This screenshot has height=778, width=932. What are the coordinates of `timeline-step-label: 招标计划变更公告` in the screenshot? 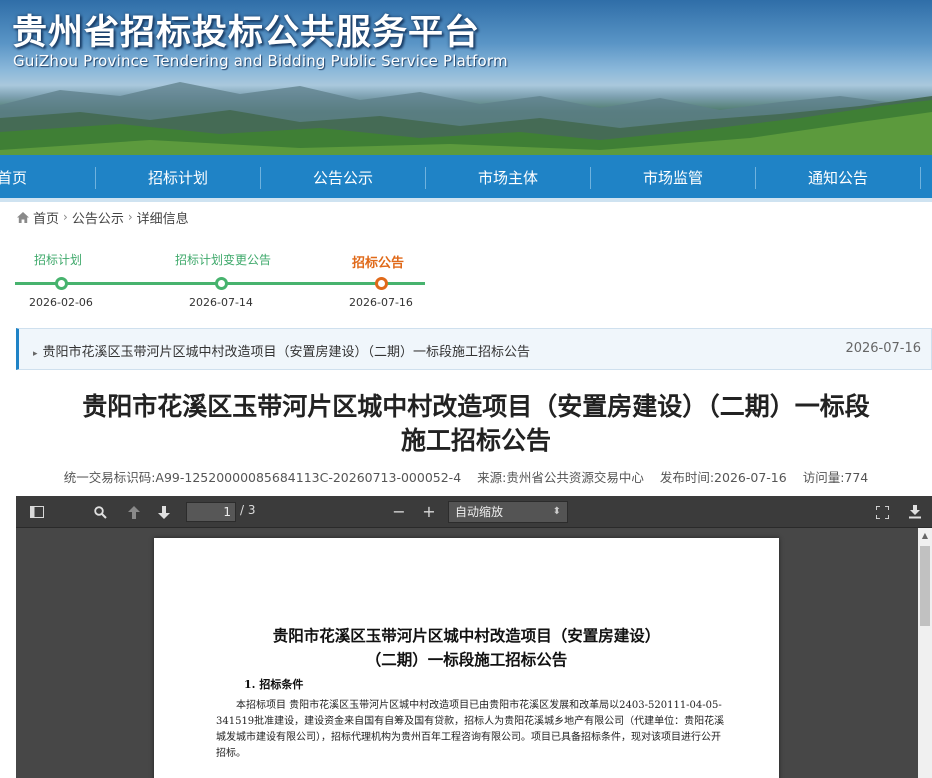 It's located at (223, 259).